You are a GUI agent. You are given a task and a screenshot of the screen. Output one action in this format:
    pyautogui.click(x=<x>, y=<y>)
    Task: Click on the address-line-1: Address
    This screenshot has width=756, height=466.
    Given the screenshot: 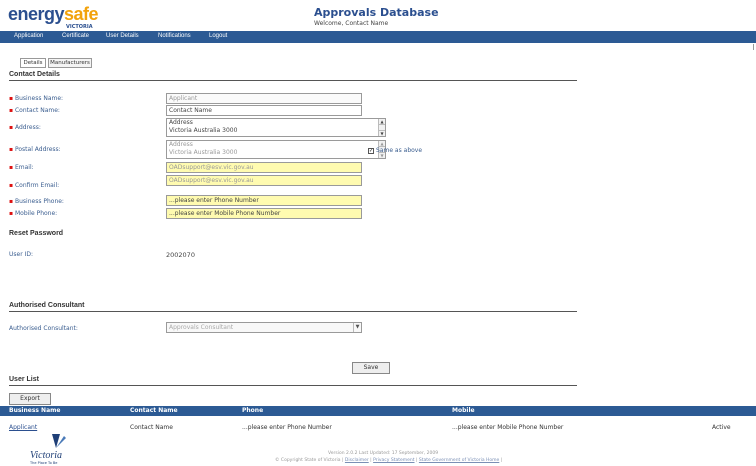 What is the action you would take?
    pyautogui.click(x=181, y=122)
    